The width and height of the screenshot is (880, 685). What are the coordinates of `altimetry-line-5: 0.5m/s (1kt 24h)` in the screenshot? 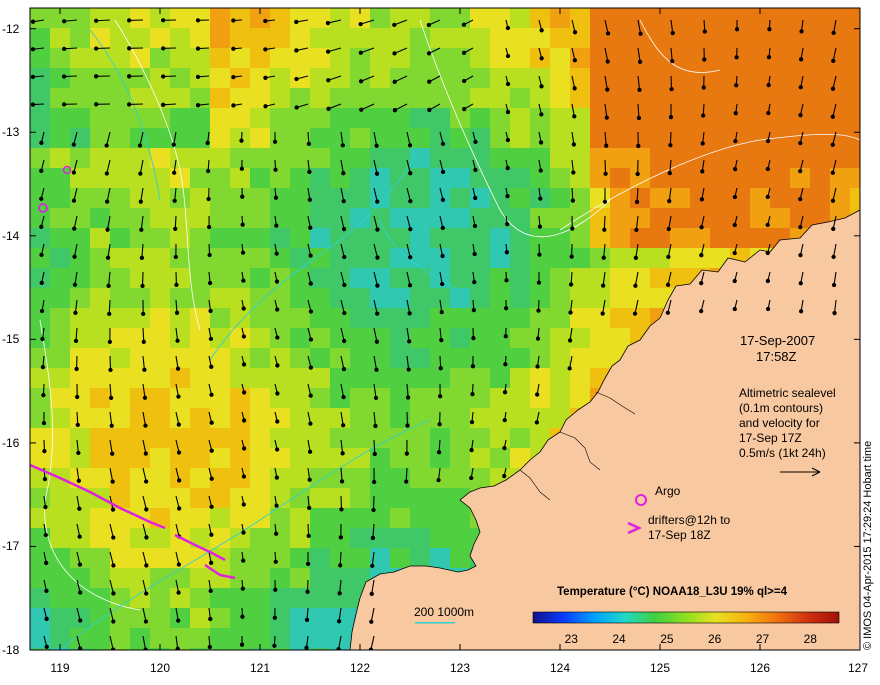 It's located at (782, 453).